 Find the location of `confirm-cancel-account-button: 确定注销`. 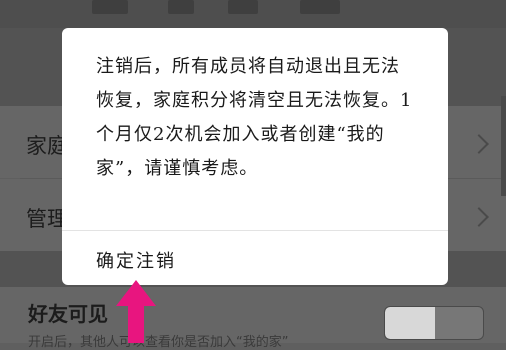

confirm-cancel-account-button: 确定注销 is located at coordinates (136, 260).